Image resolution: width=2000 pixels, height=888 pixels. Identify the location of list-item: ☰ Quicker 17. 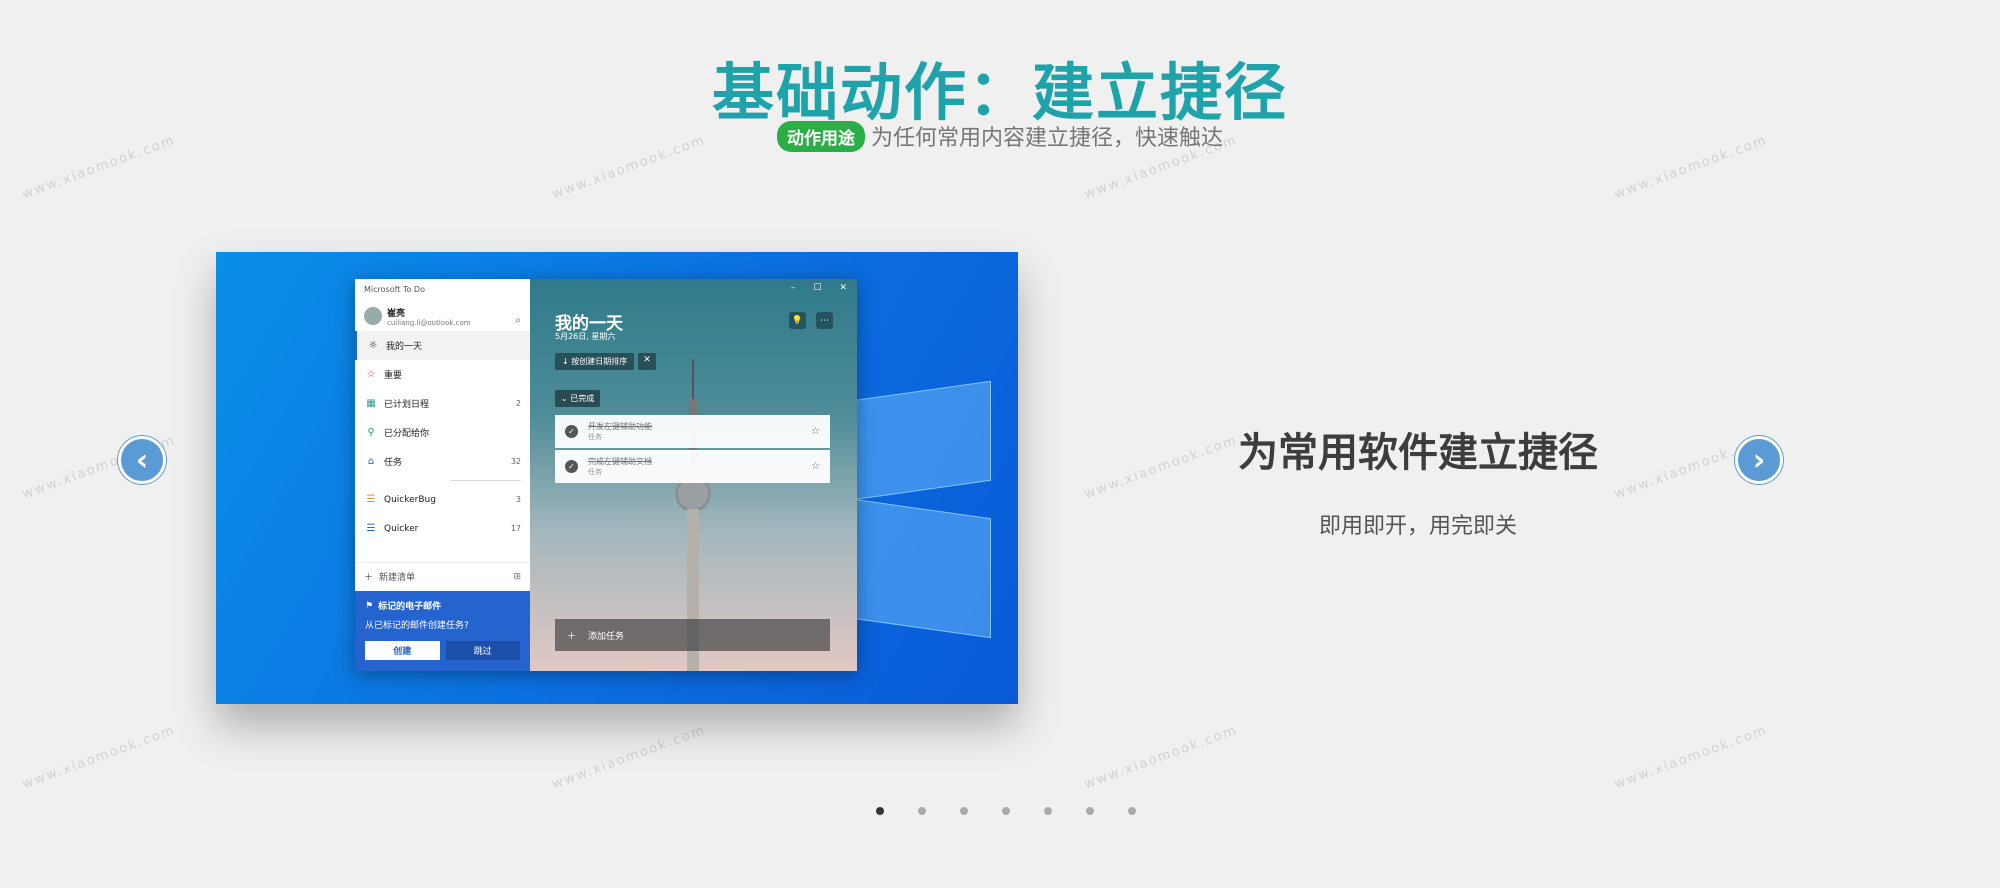
(442, 528).